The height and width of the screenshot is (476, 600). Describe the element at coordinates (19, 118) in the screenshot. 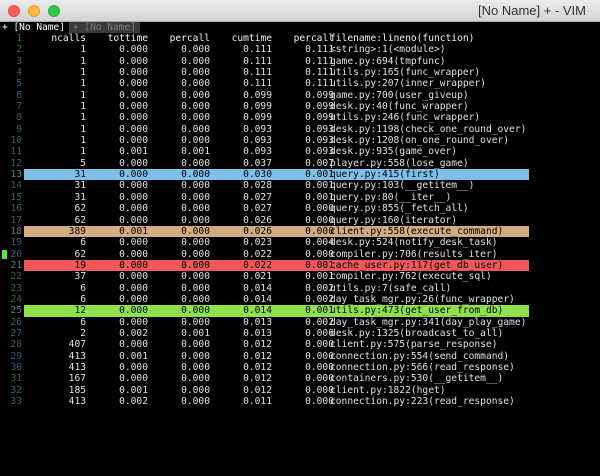

I see `line-number: 8` at that location.